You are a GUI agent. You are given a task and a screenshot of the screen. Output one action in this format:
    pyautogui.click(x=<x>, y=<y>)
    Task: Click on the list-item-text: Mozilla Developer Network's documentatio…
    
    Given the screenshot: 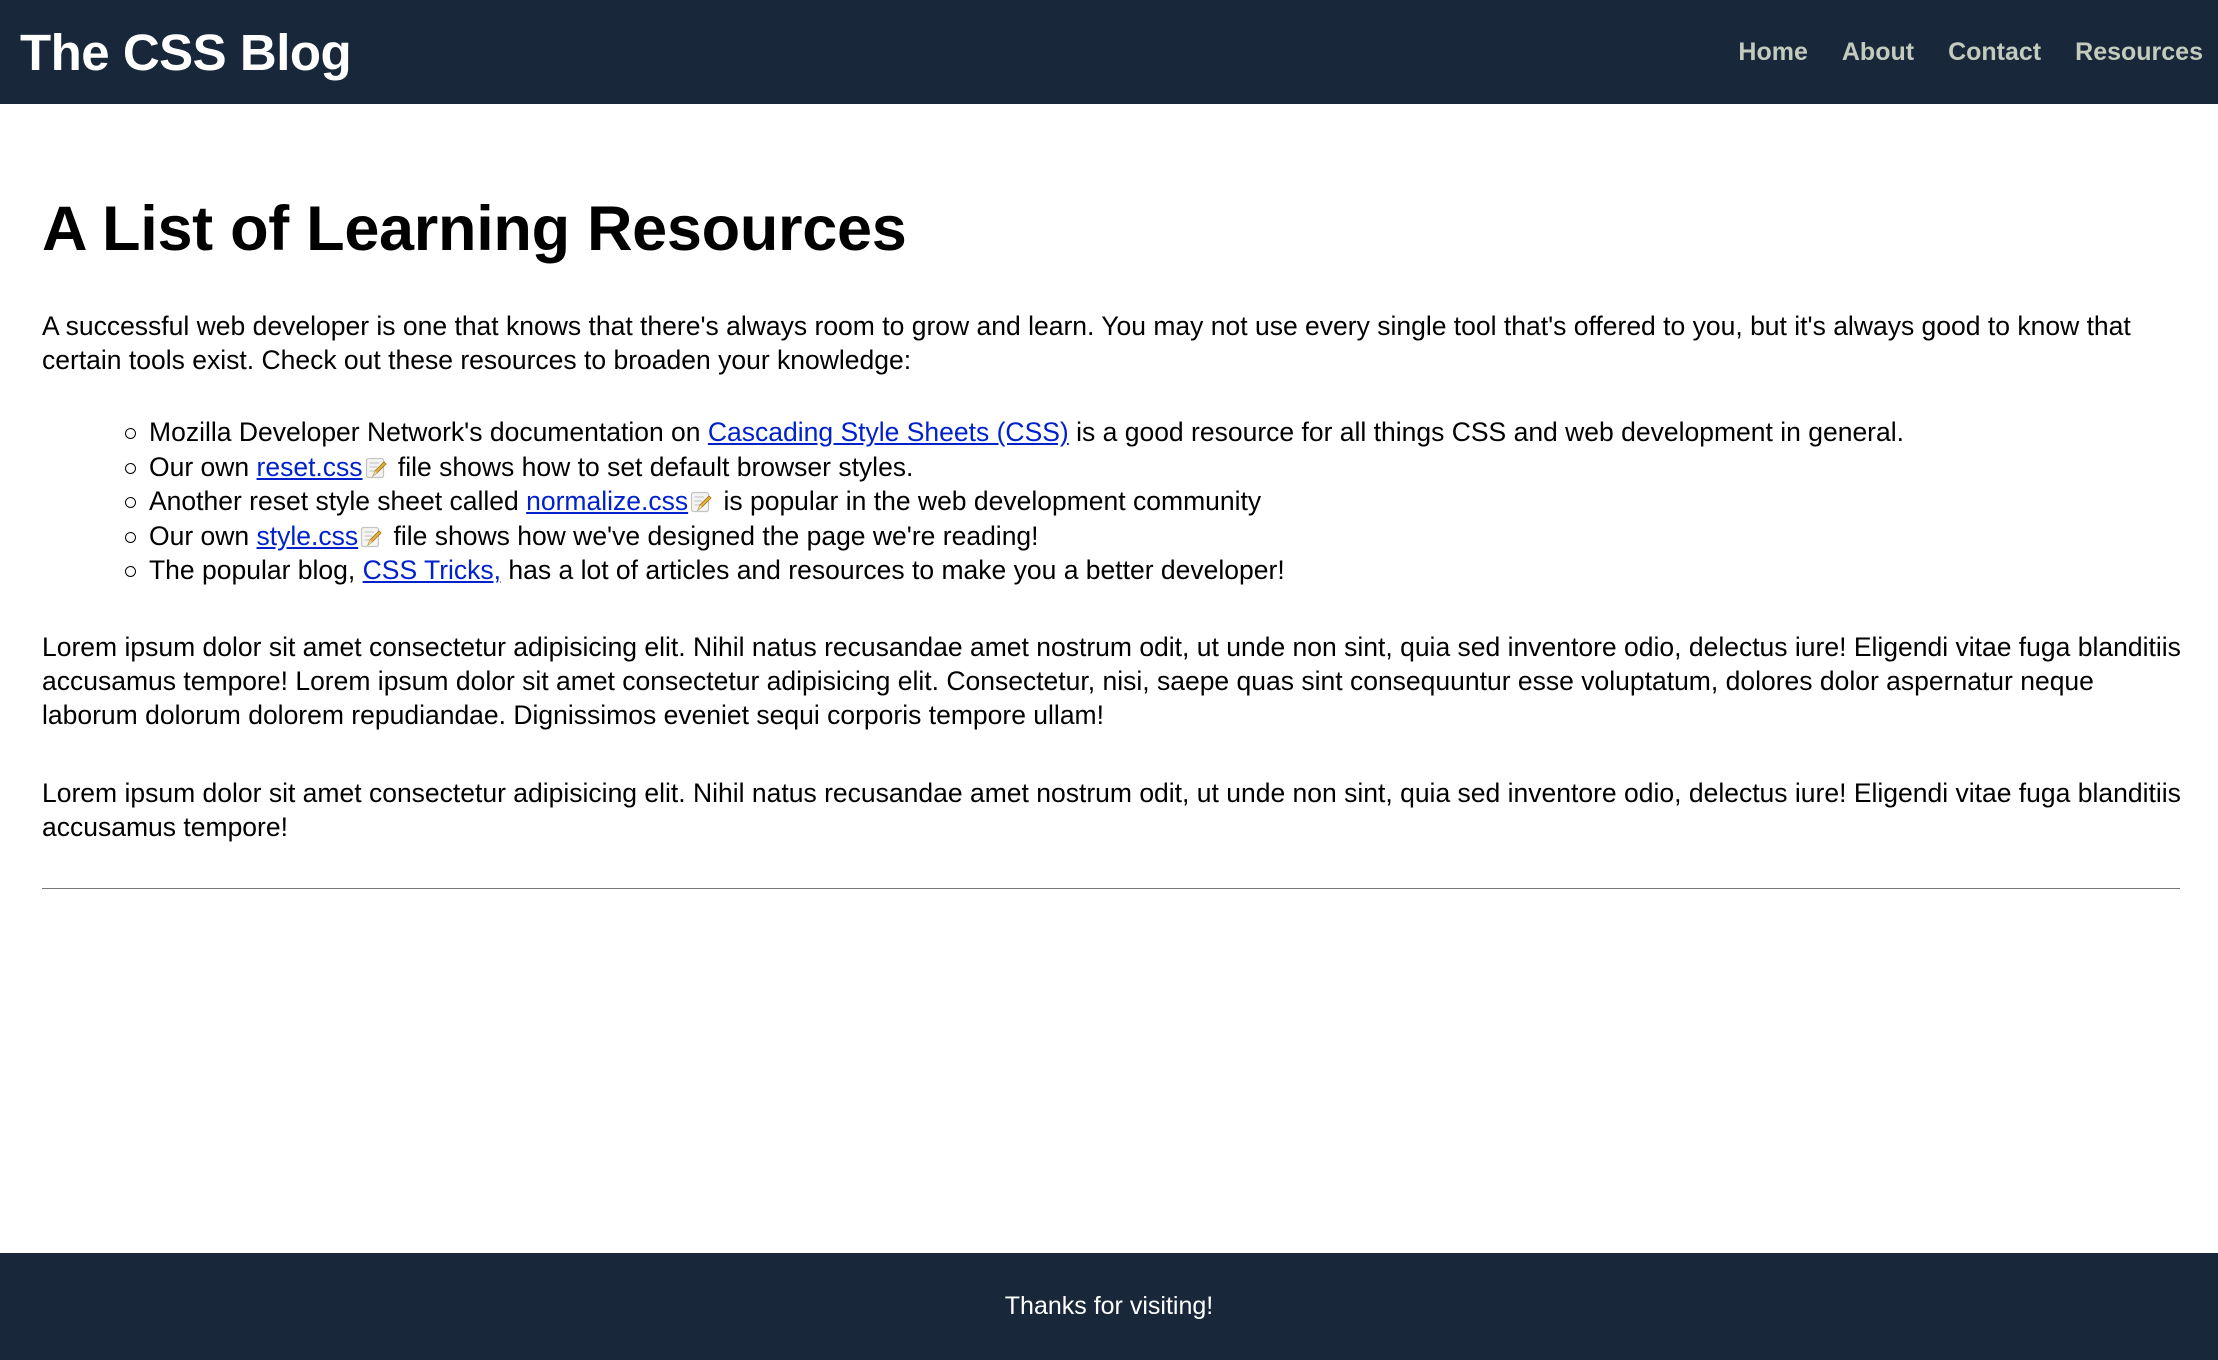 What is the action you would take?
    pyautogui.click(x=428, y=432)
    